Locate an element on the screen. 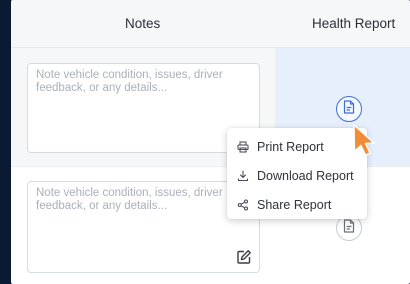 This screenshot has height=284, width=410. printer-icon is located at coordinates (243, 146).